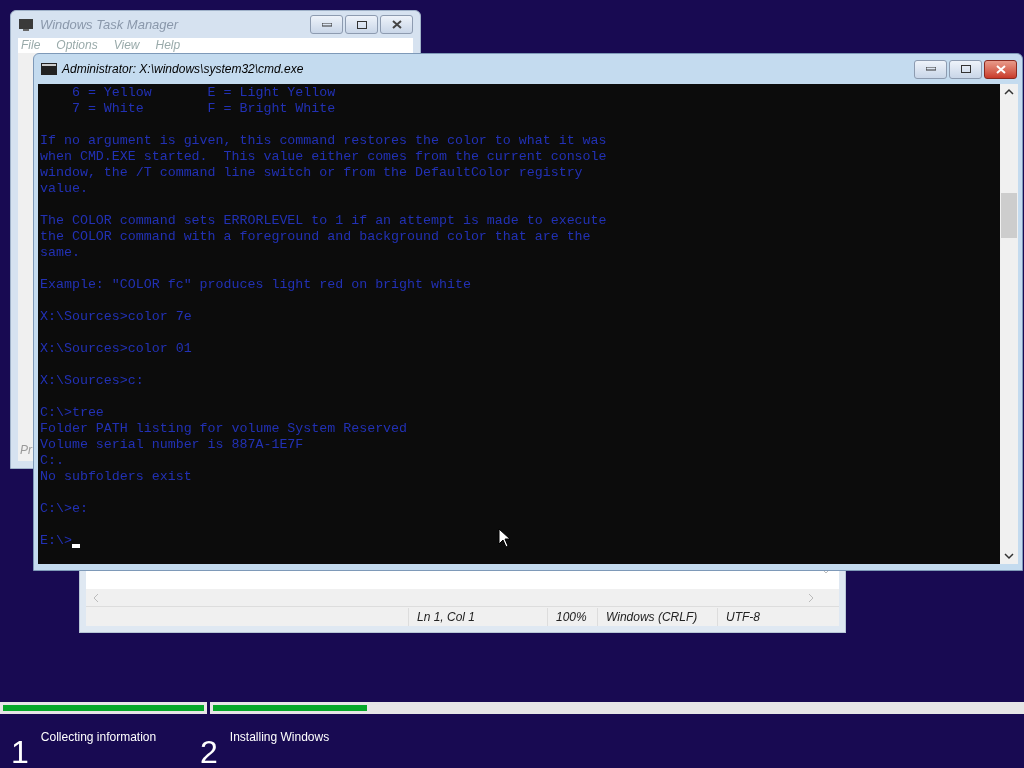 The width and height of the screenshot is (1024, 768). What do you see at coordinates (116, 349) in the screenshot?
I see `console-line: X:\Sources>color 01` at bounding box center [116, 349].